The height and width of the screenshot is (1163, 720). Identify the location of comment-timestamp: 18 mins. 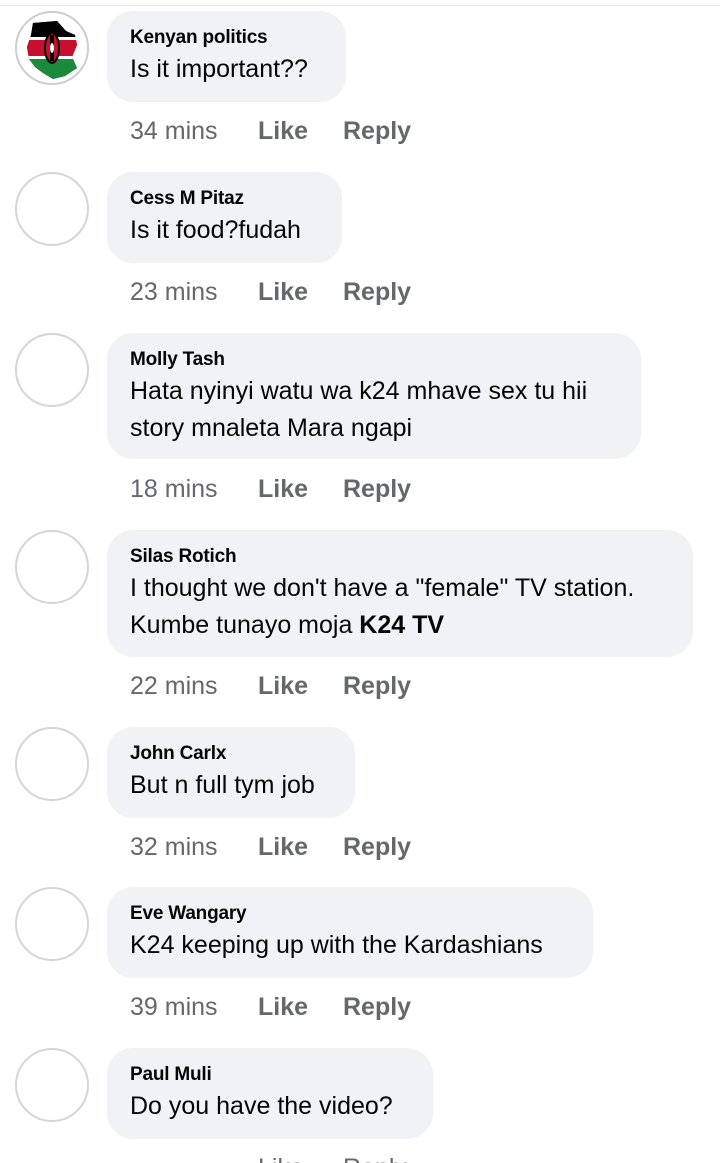
(174, 489).